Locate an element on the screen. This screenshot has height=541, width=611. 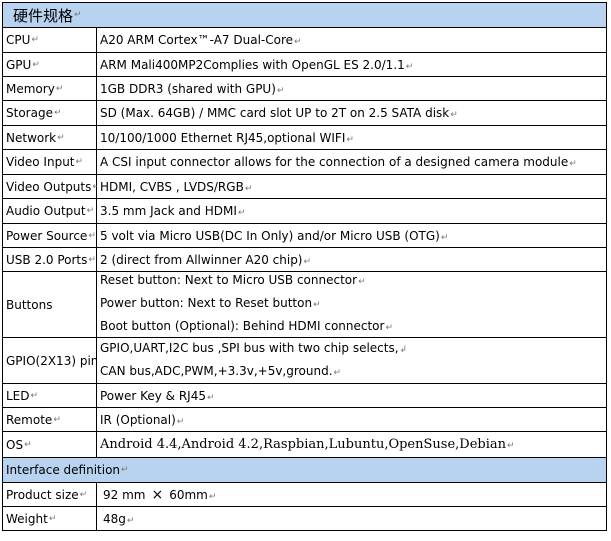
row-label: Memory is located at coordinates (30, 88).